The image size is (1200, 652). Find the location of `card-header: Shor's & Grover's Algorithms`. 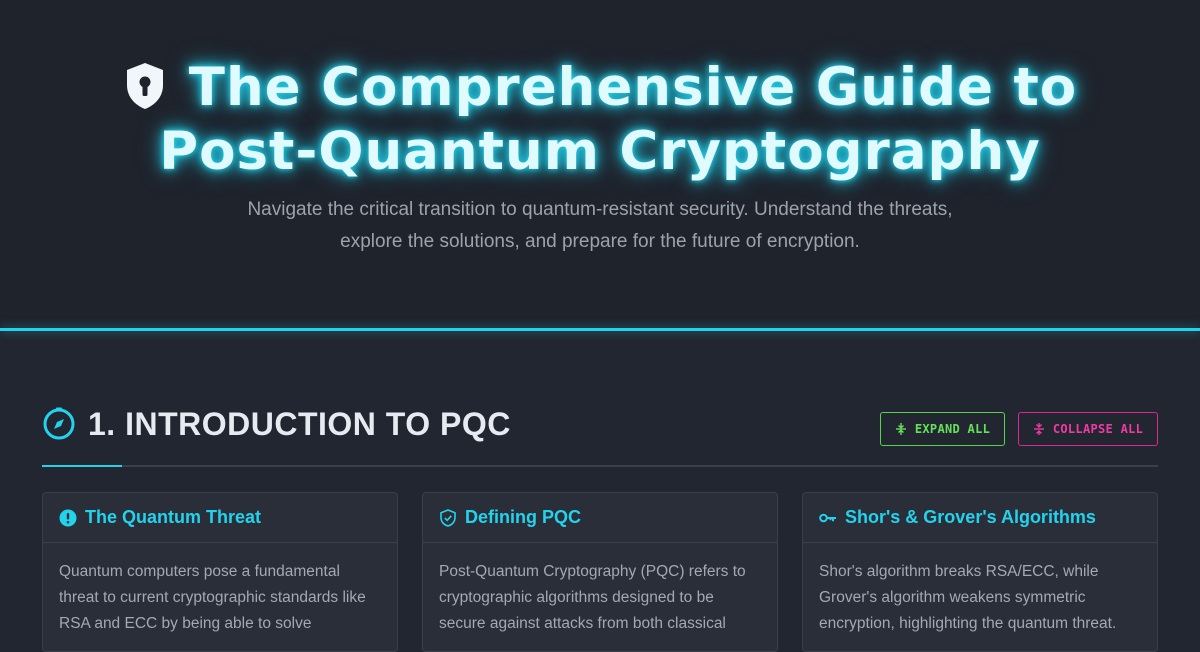

card-header: Shor's & Grover's Algorithms is located at coordinates (980, 518).